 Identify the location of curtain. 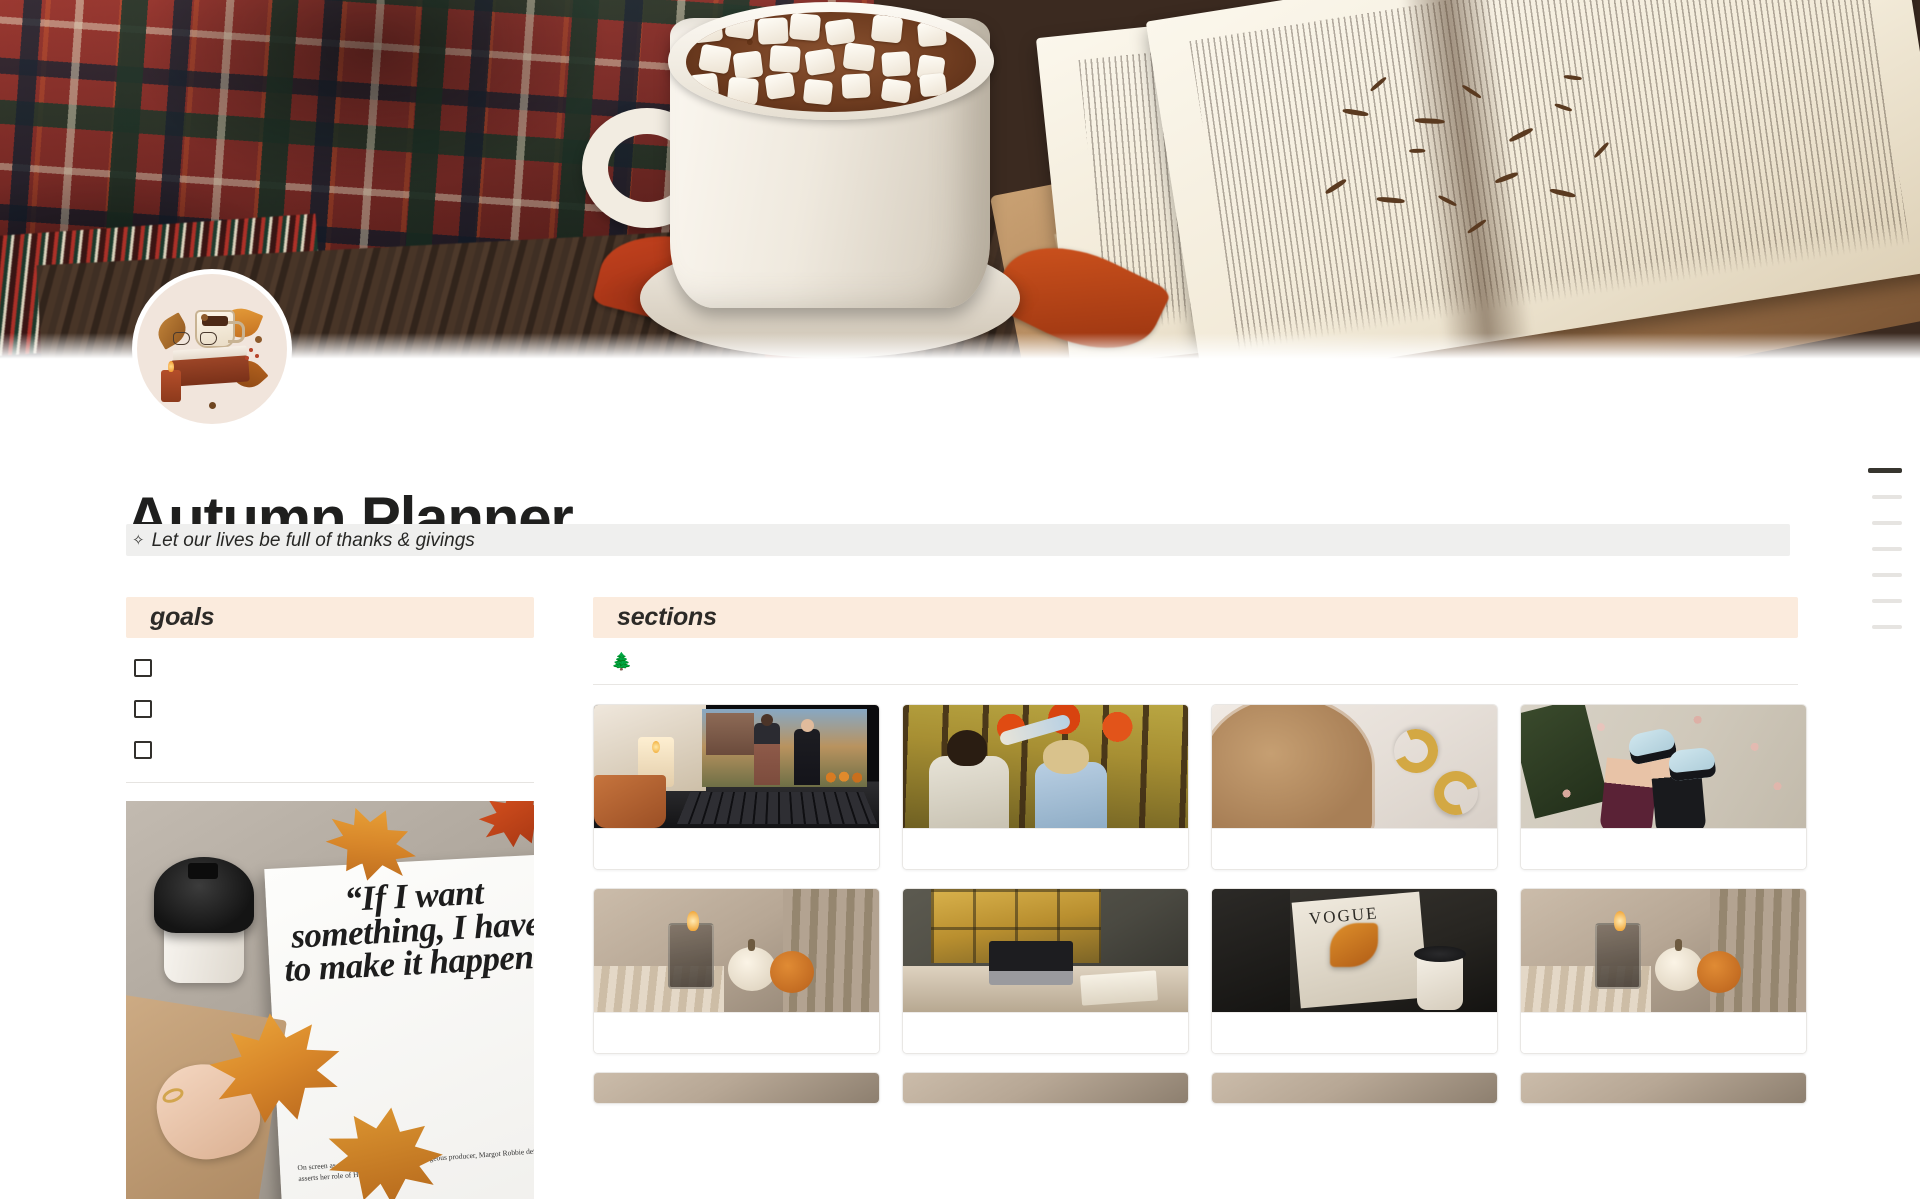
(1758, 950).